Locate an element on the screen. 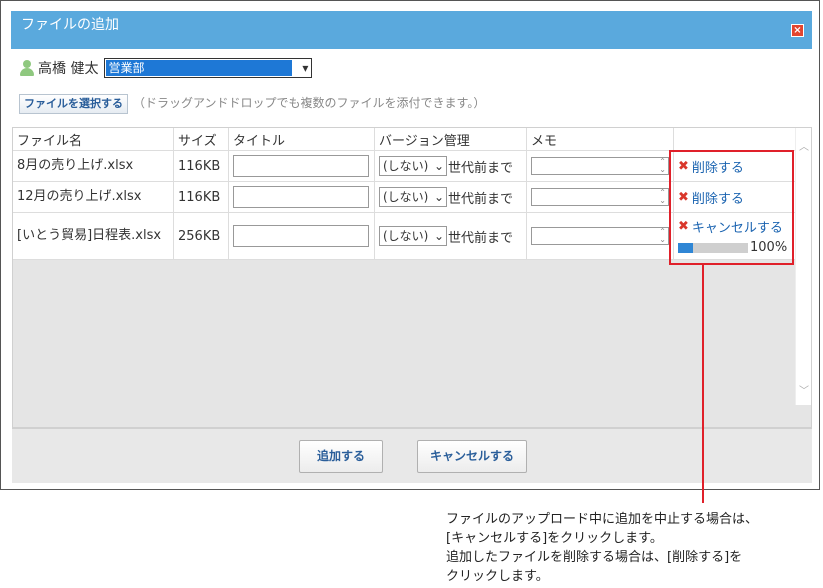  user-icon is located at coordinates (26, 68).